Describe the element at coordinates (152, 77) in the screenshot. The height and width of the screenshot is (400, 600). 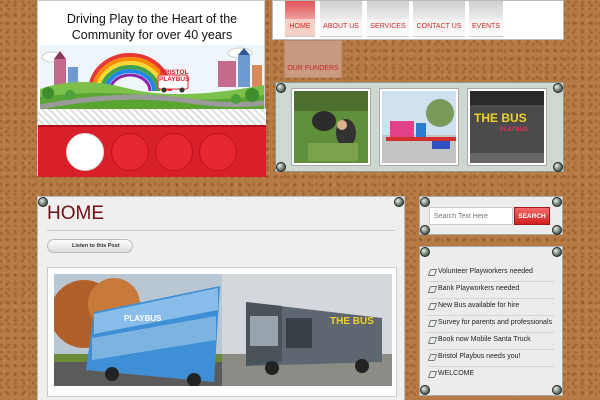
I see `hero-illustration: BRISTOL PLAYBUS` at that location.